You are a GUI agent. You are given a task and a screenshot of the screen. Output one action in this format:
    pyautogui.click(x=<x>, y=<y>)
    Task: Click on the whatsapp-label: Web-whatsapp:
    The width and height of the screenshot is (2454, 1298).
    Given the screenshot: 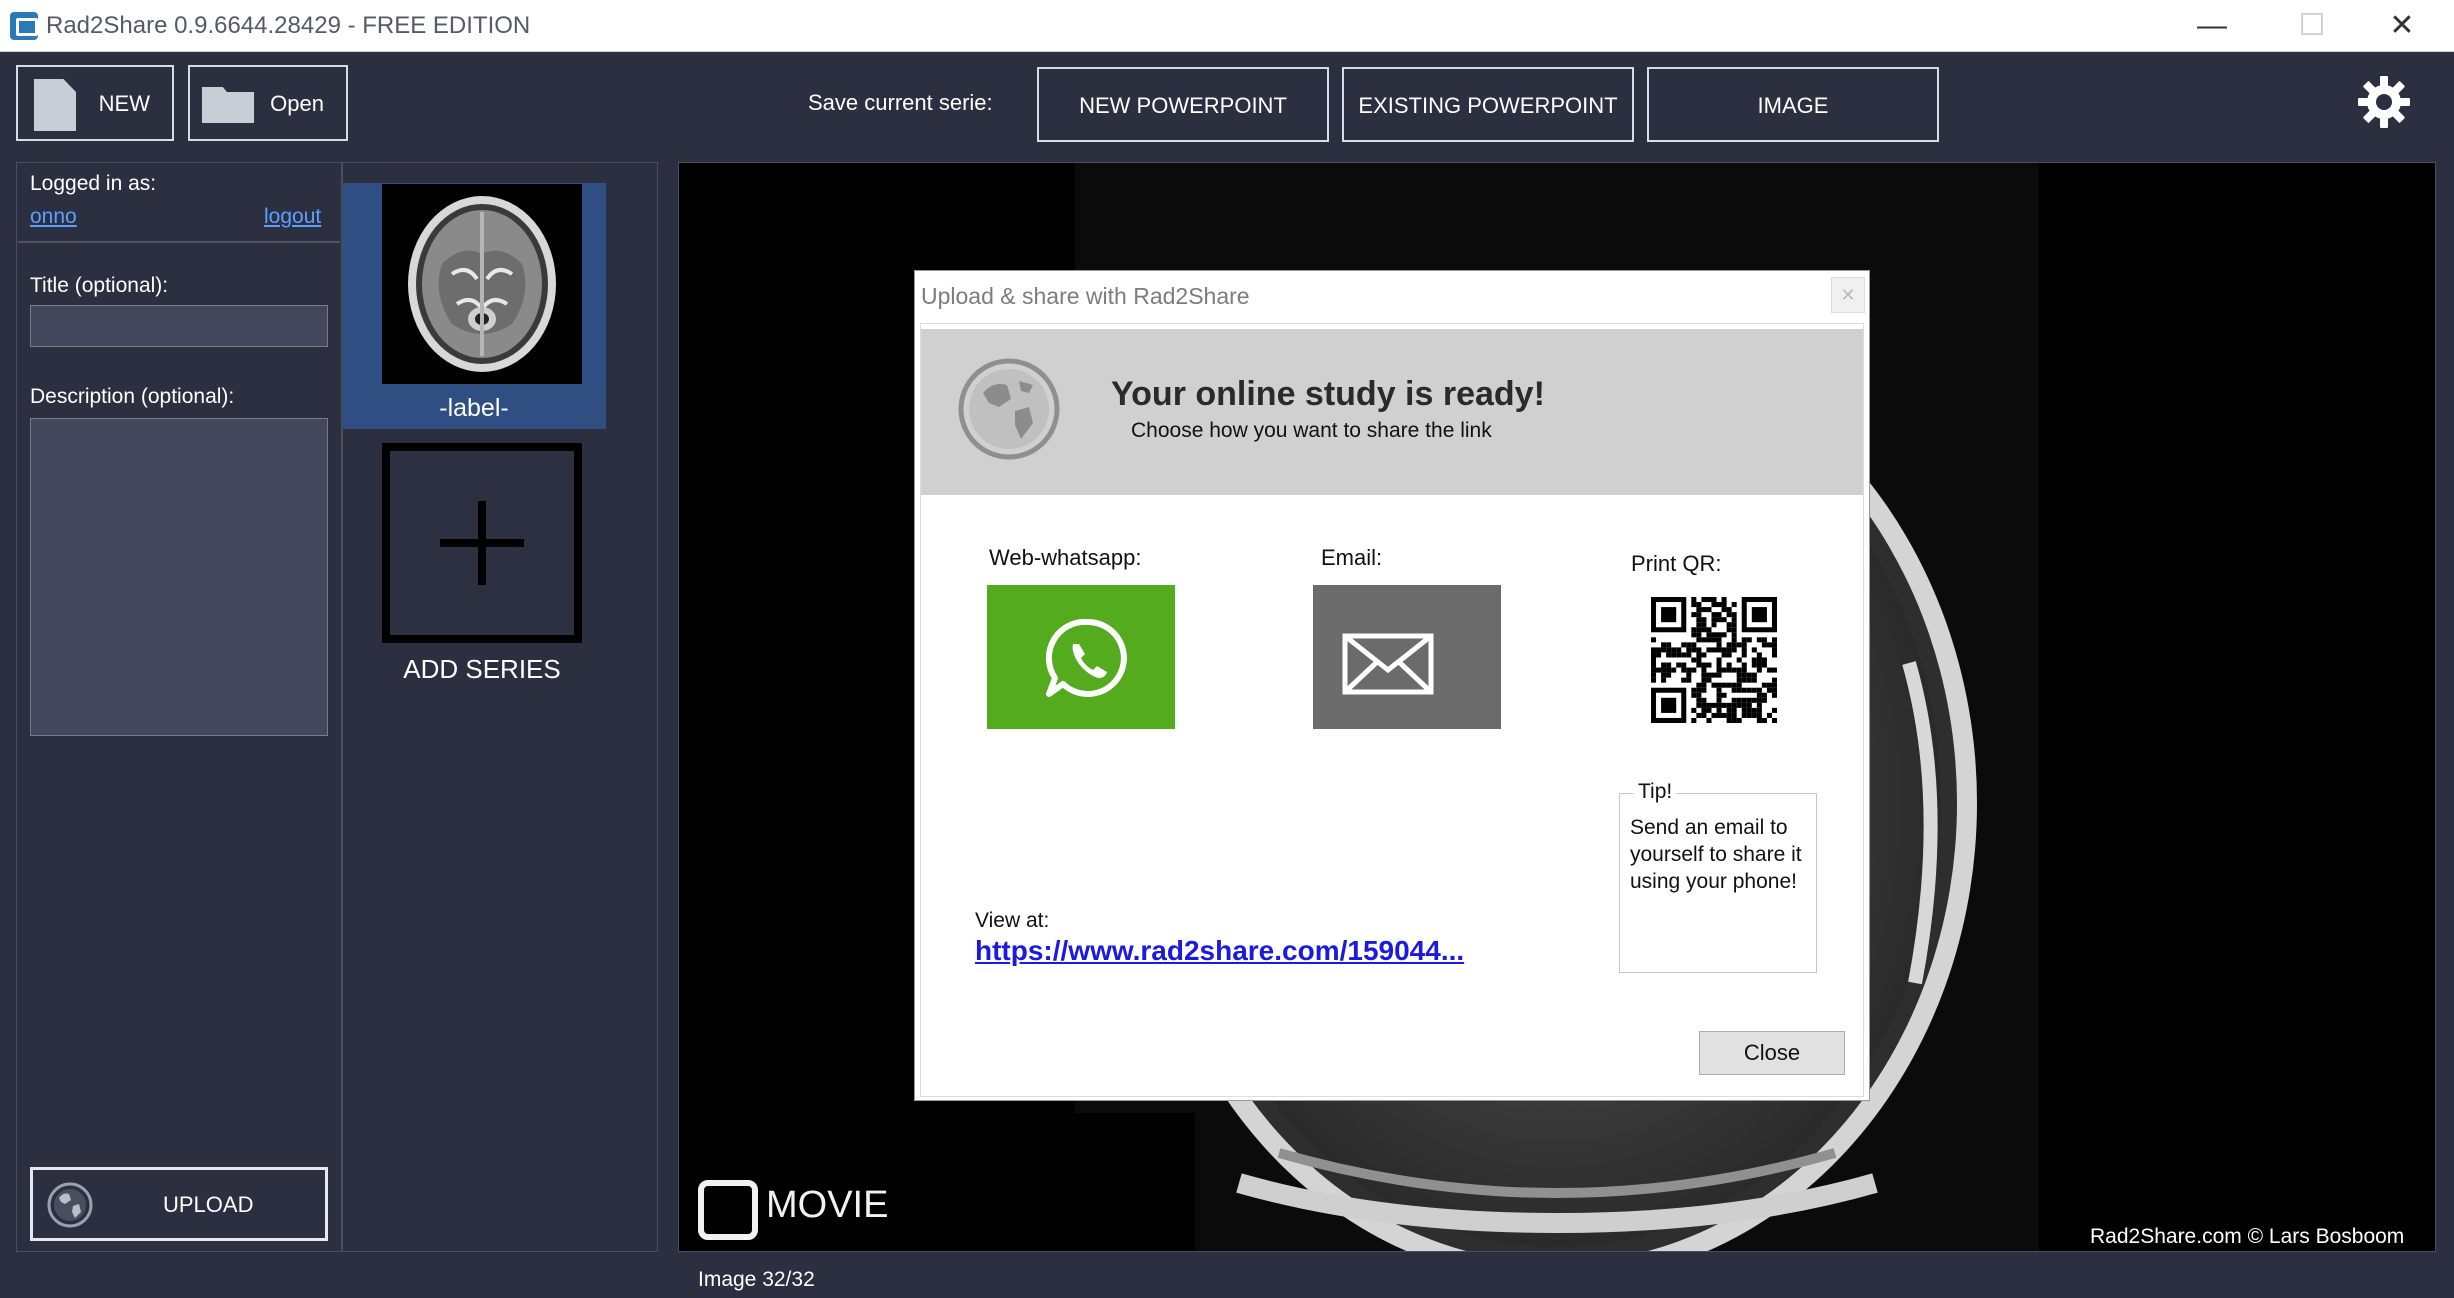 What is the action you would take?
    pyautogui.click(x=1065, y=557)
    